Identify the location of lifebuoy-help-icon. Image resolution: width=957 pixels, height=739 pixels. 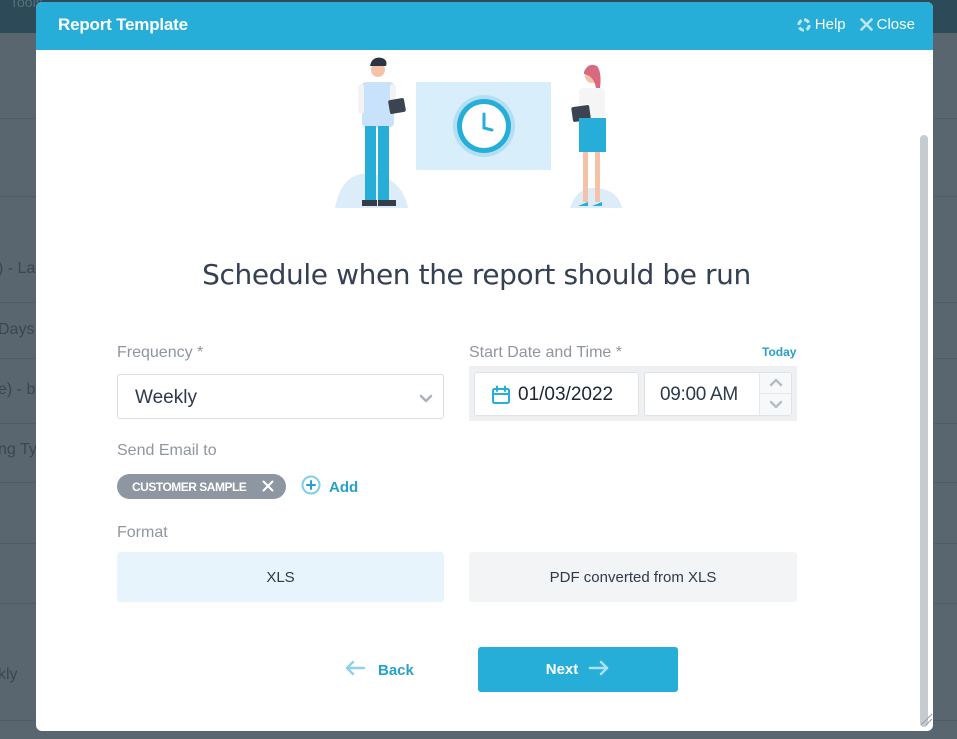
(804, 24).